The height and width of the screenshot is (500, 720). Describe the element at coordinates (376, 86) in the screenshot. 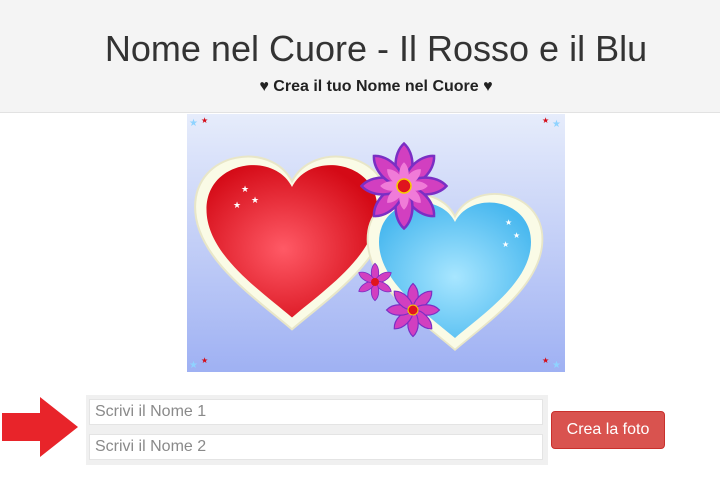

I see `page-subtitle: ♥ Crea il tuo Nome nel Cuore ♥` at that location.